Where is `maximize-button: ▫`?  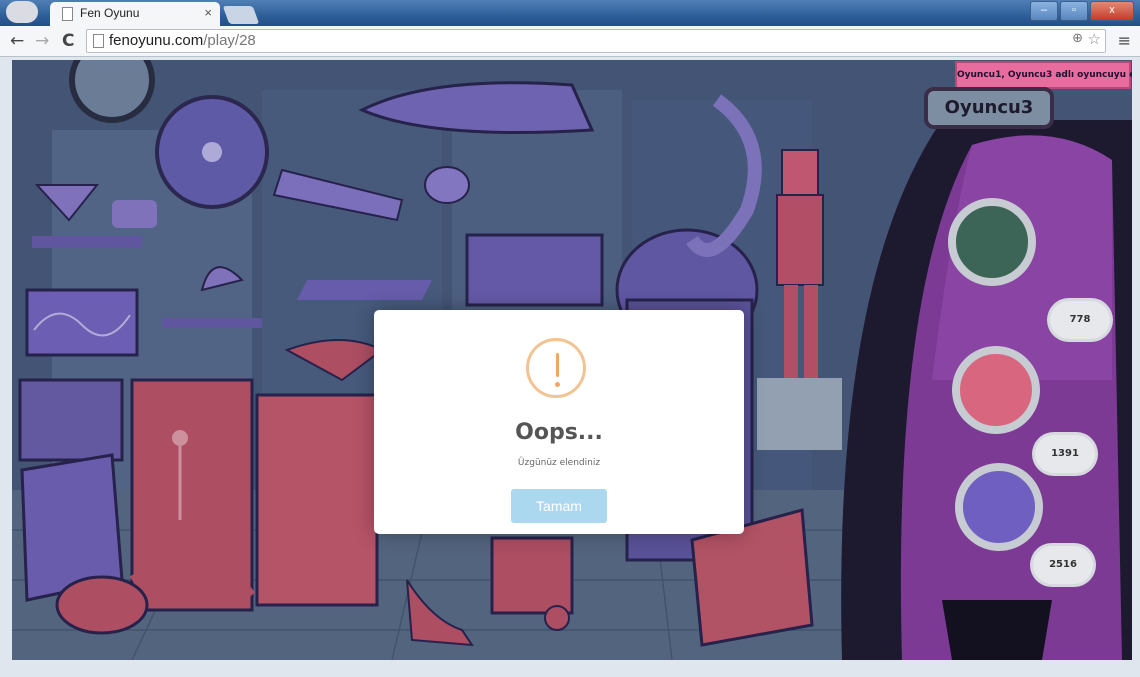 maximize-button: ▫ is located at coordinates (1074, 11).